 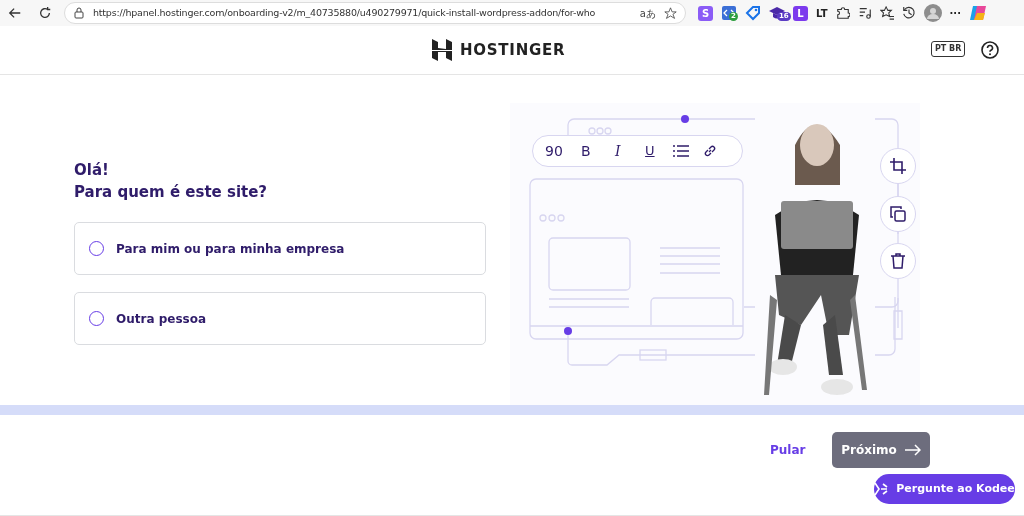 I want to click on ask-assistant-button: Pergunte ao Kodee, so click(x=944, y=489).